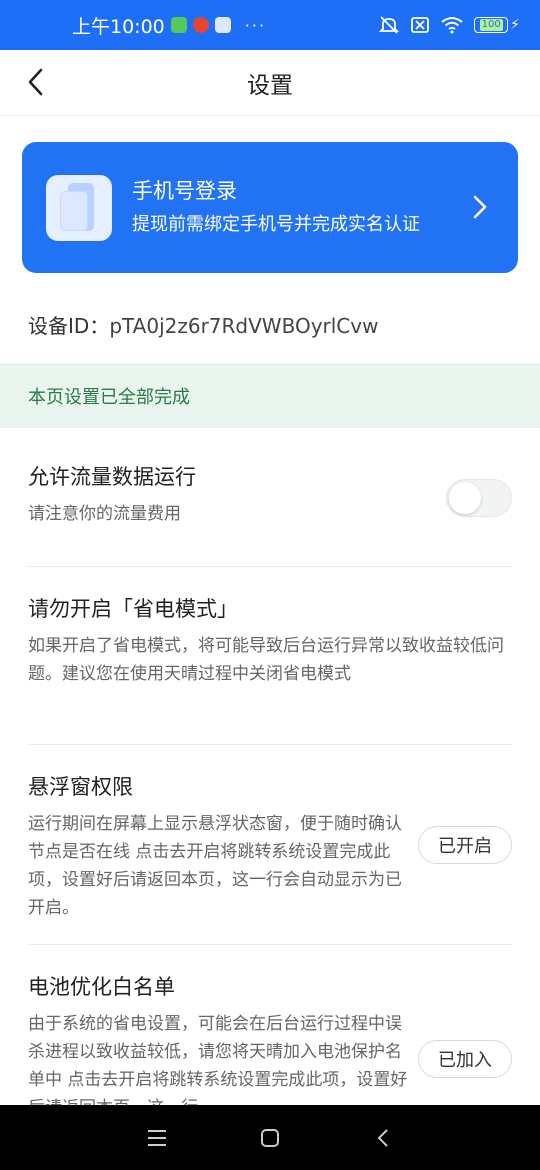  What do you see at coordinates (515, 25) in the screenshot?
I see `charging-icon: ⚡` at bounding box center [515, 25].